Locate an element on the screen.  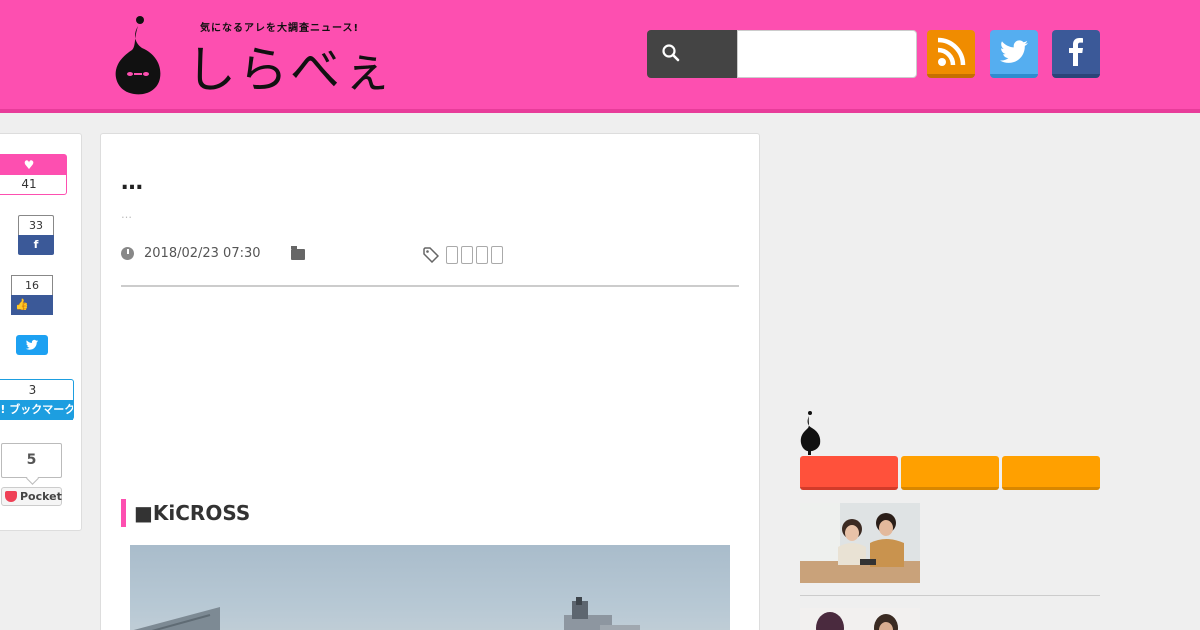
article-photo is located at coordinates (430, 587).